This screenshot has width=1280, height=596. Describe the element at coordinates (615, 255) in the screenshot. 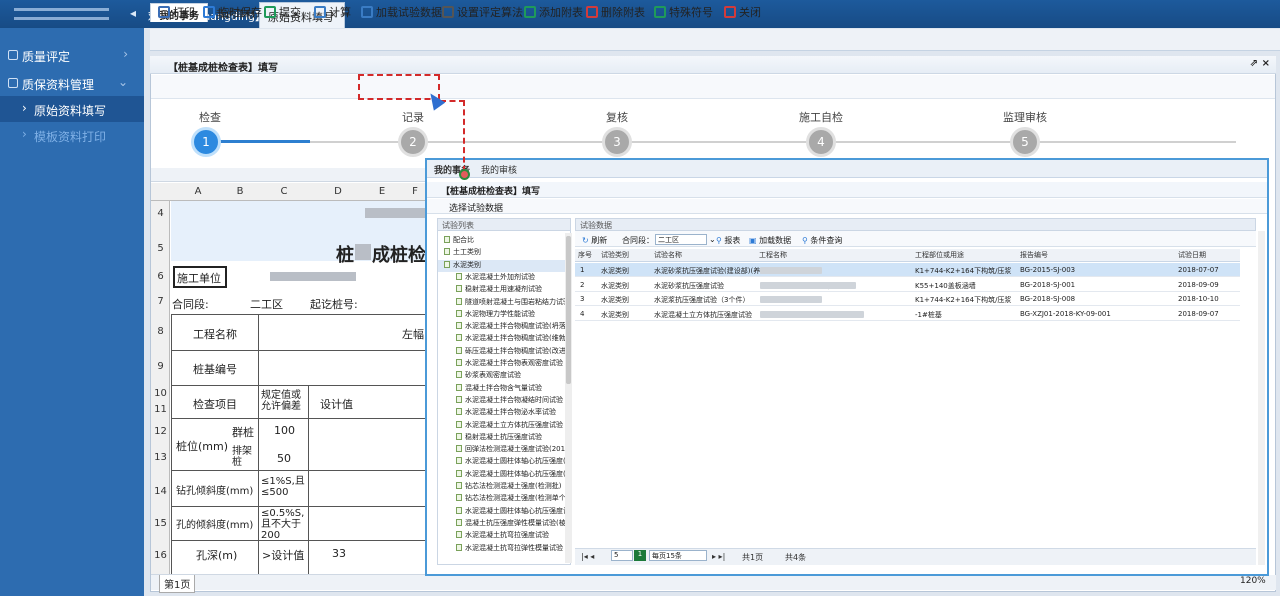

I see `column-header: 试验类别` at that location.